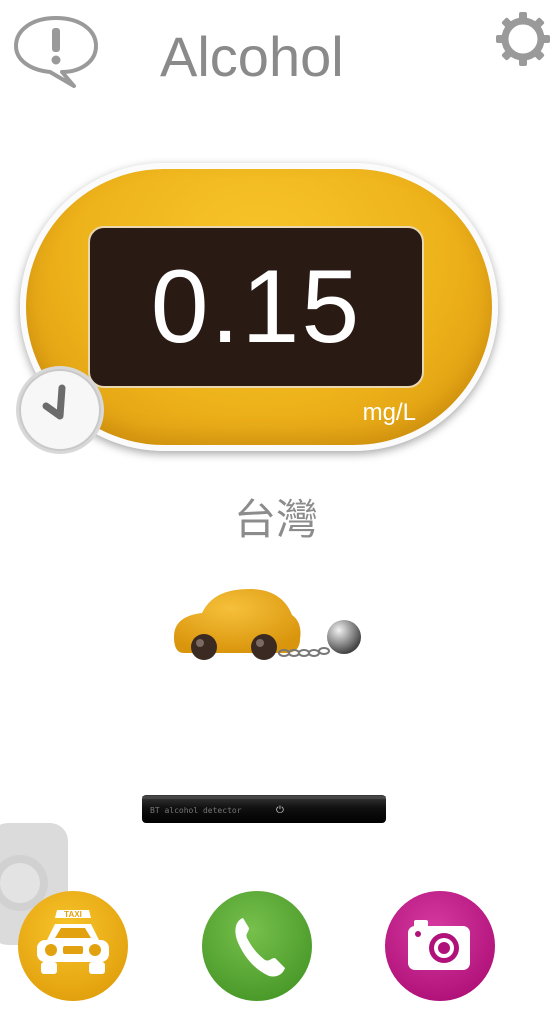 This screenshot has width=552, height=1019. I want to click on history-button, so click(60, 410).